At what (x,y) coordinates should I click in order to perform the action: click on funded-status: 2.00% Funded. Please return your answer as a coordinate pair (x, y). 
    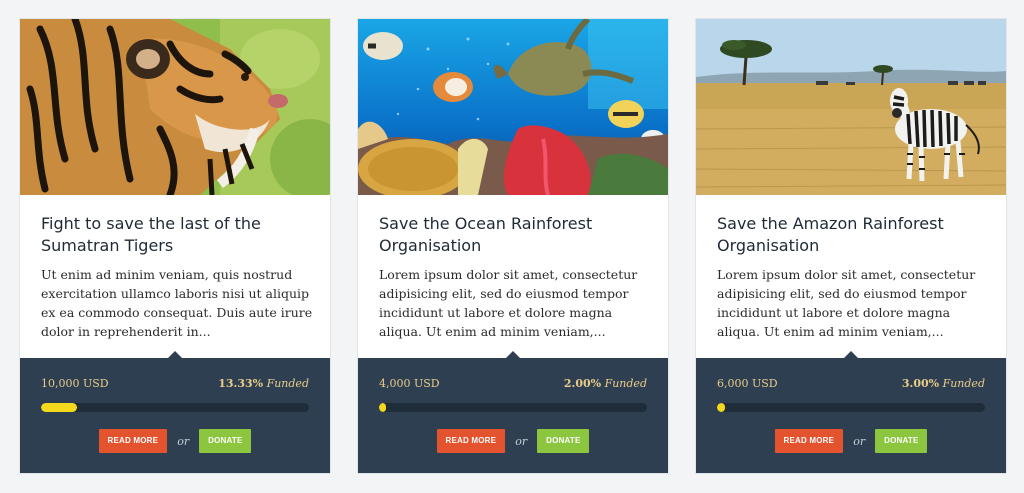
    Looking at the image, I should click on (605, 383).